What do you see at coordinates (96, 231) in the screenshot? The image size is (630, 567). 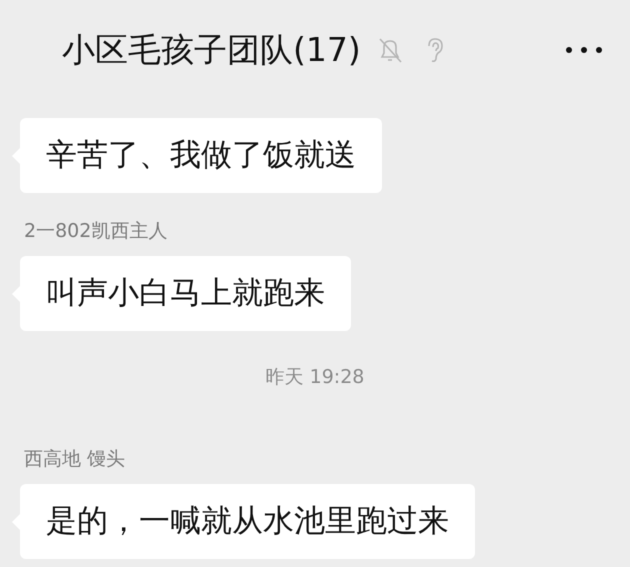 I see `sender-name: 2一802凯西主人` at bounding box center [96, 231].